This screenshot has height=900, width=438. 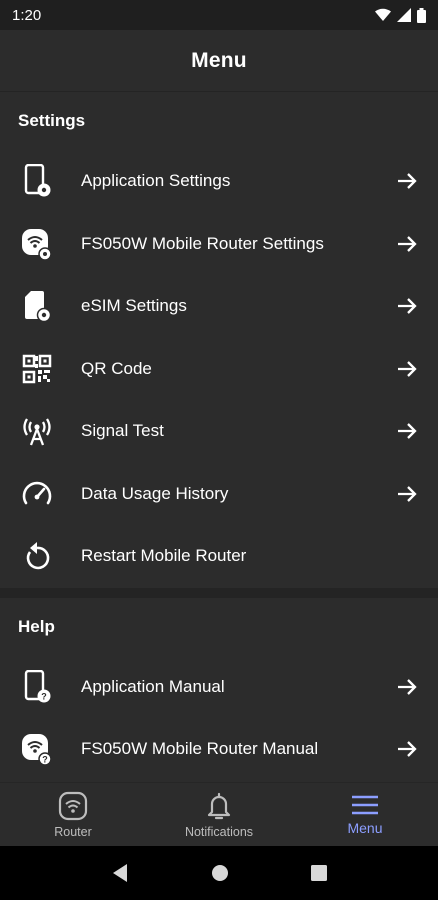 I want to click on menu-item-esim-settings: eSIM Settings, so click(x=219, y=306).